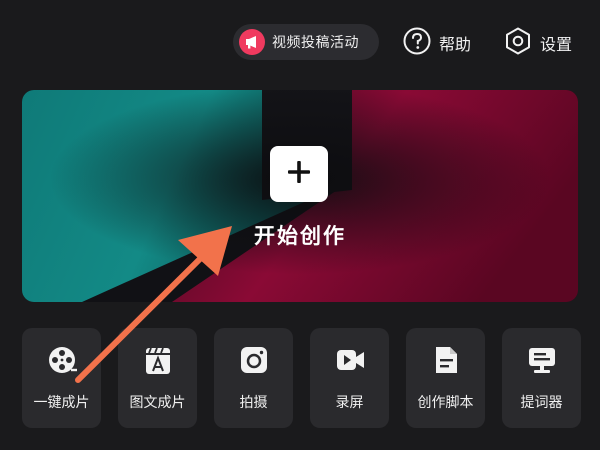  I want to click on tool-label: 一键成片, so click(61, 403).